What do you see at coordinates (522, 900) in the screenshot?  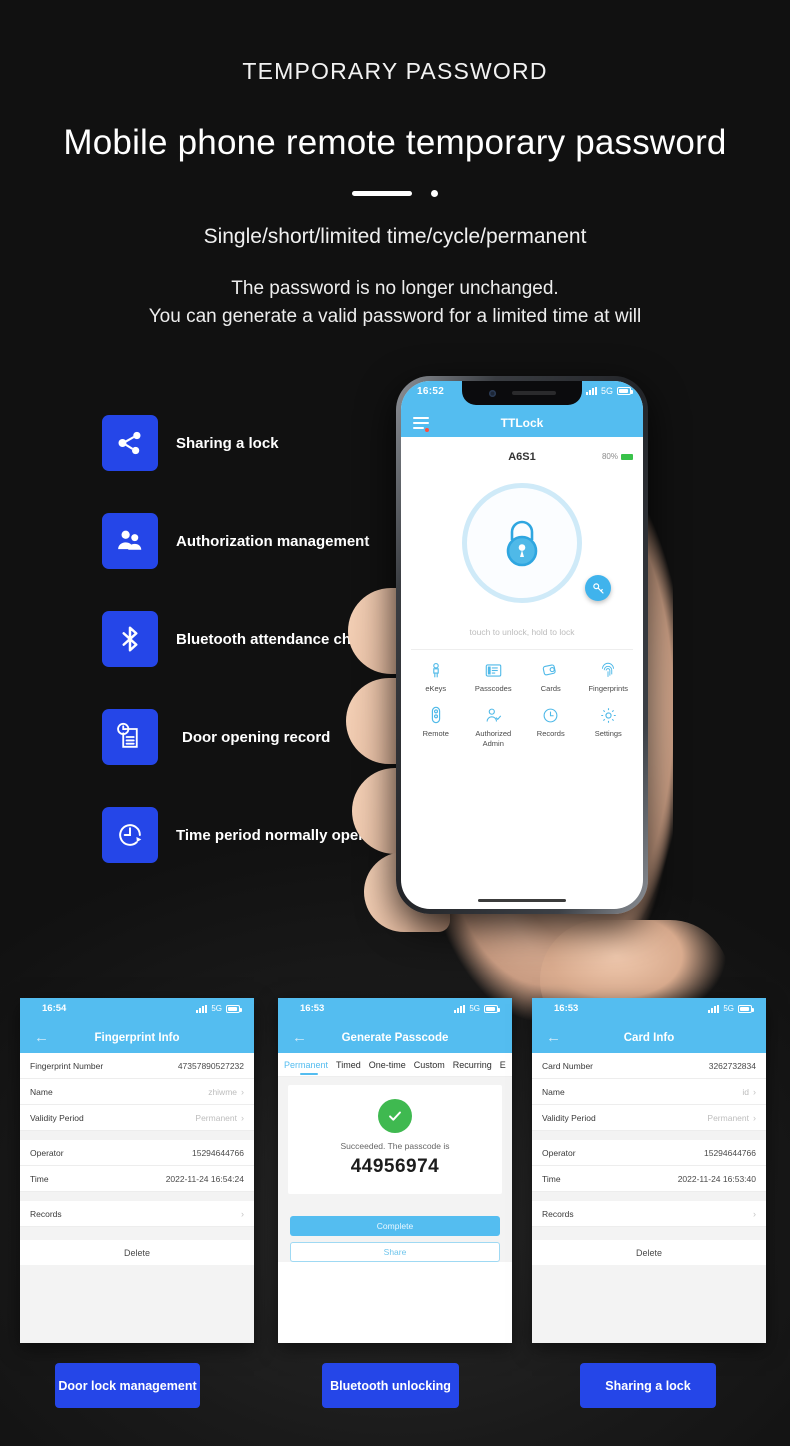 I see `home-indicator` at bounding box center [522, 900].